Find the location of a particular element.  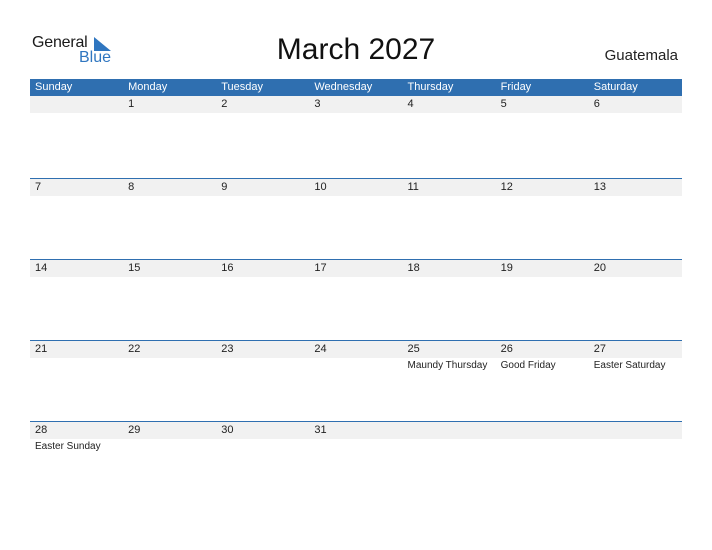

day-cell: 8 is located at coordinates (169, 187).